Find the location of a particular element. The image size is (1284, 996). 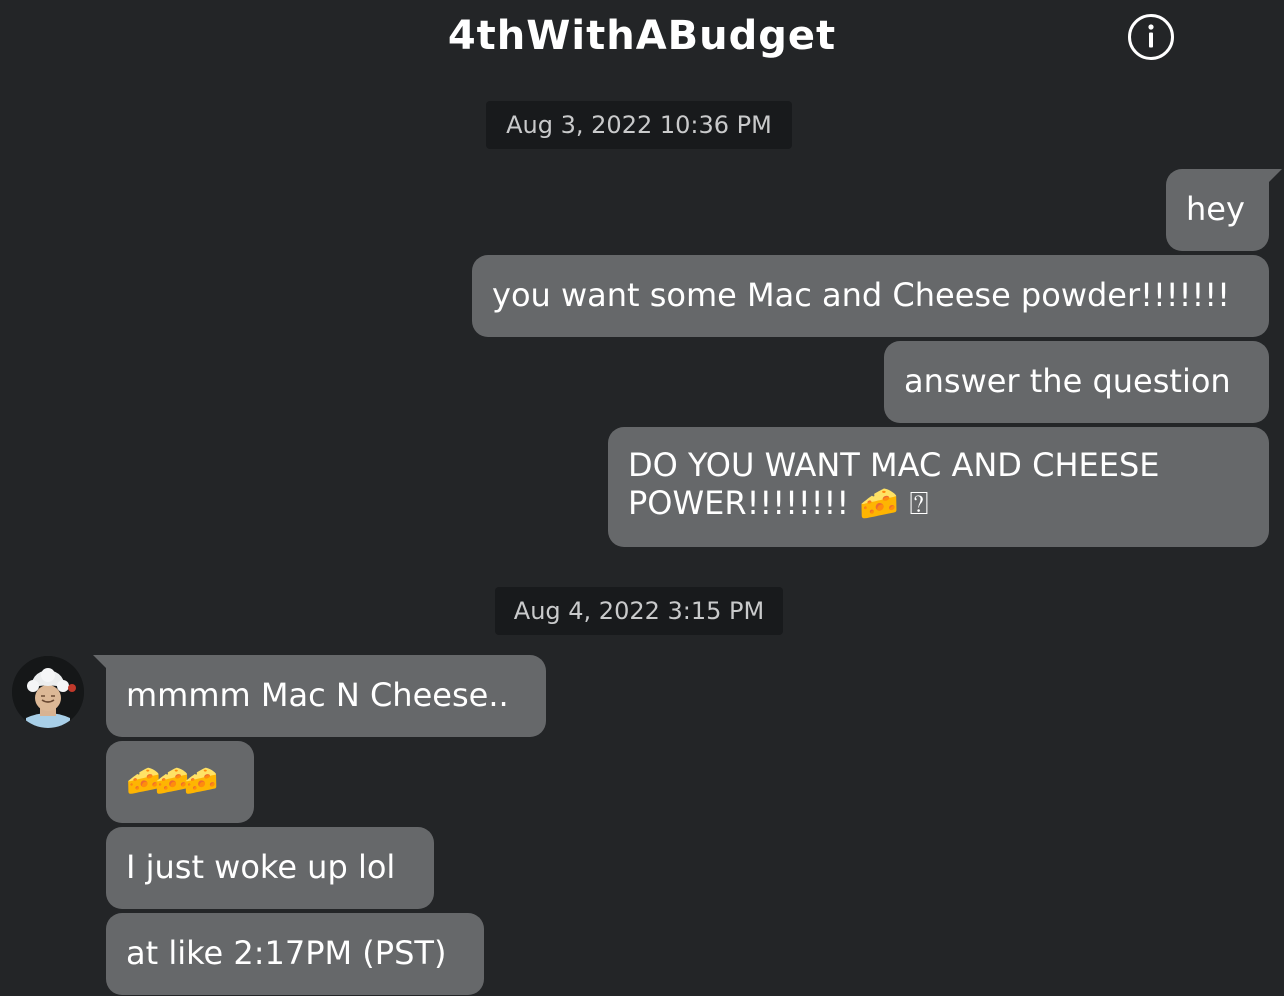

received-message: I just woke up lol is located at coordinates (270, 868).